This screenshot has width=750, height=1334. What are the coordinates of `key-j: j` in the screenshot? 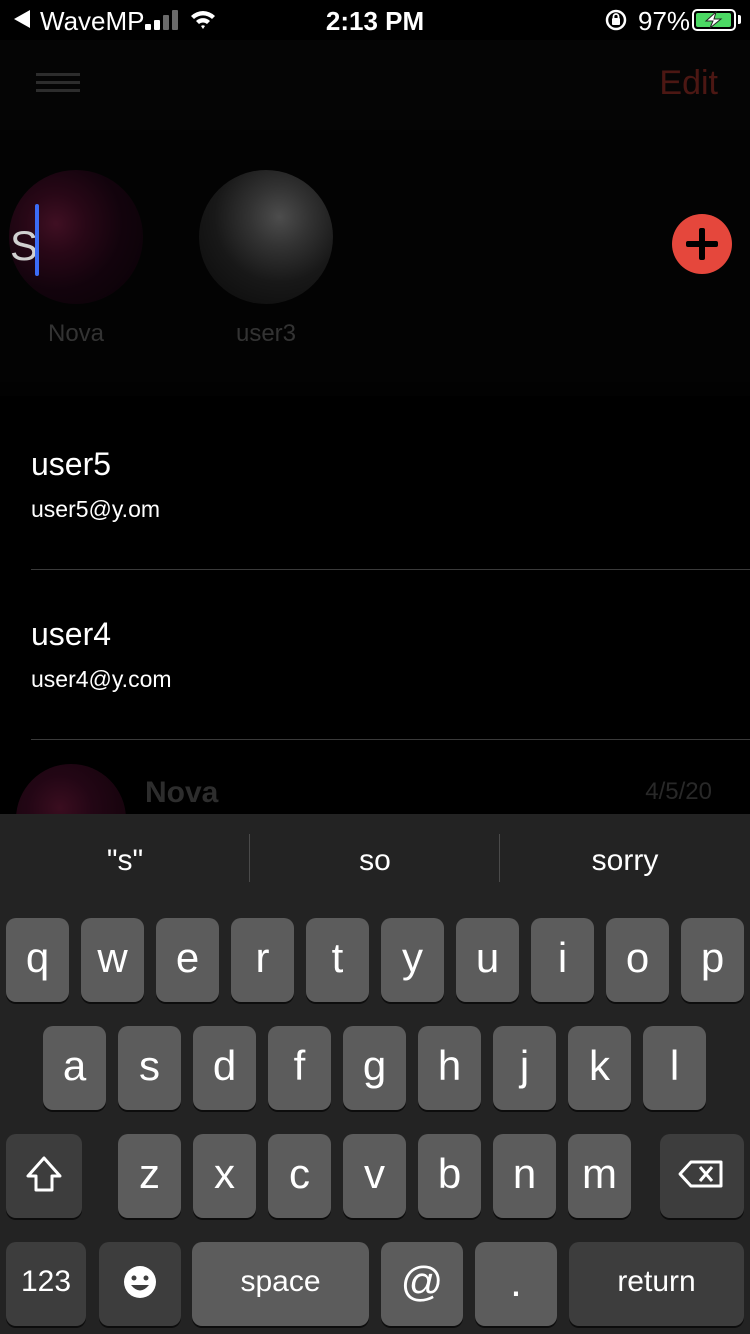 It's located at (524, 1068).